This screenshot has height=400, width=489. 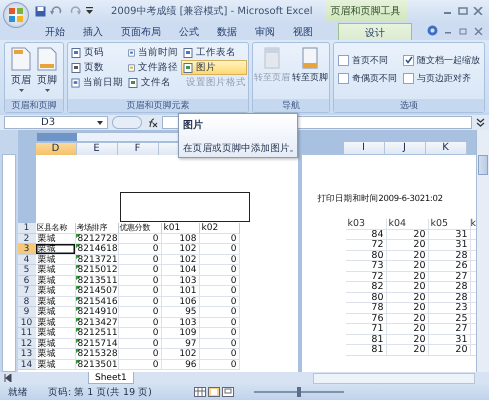 I want to click on table-cell: 71, so click(x=366, y=329).